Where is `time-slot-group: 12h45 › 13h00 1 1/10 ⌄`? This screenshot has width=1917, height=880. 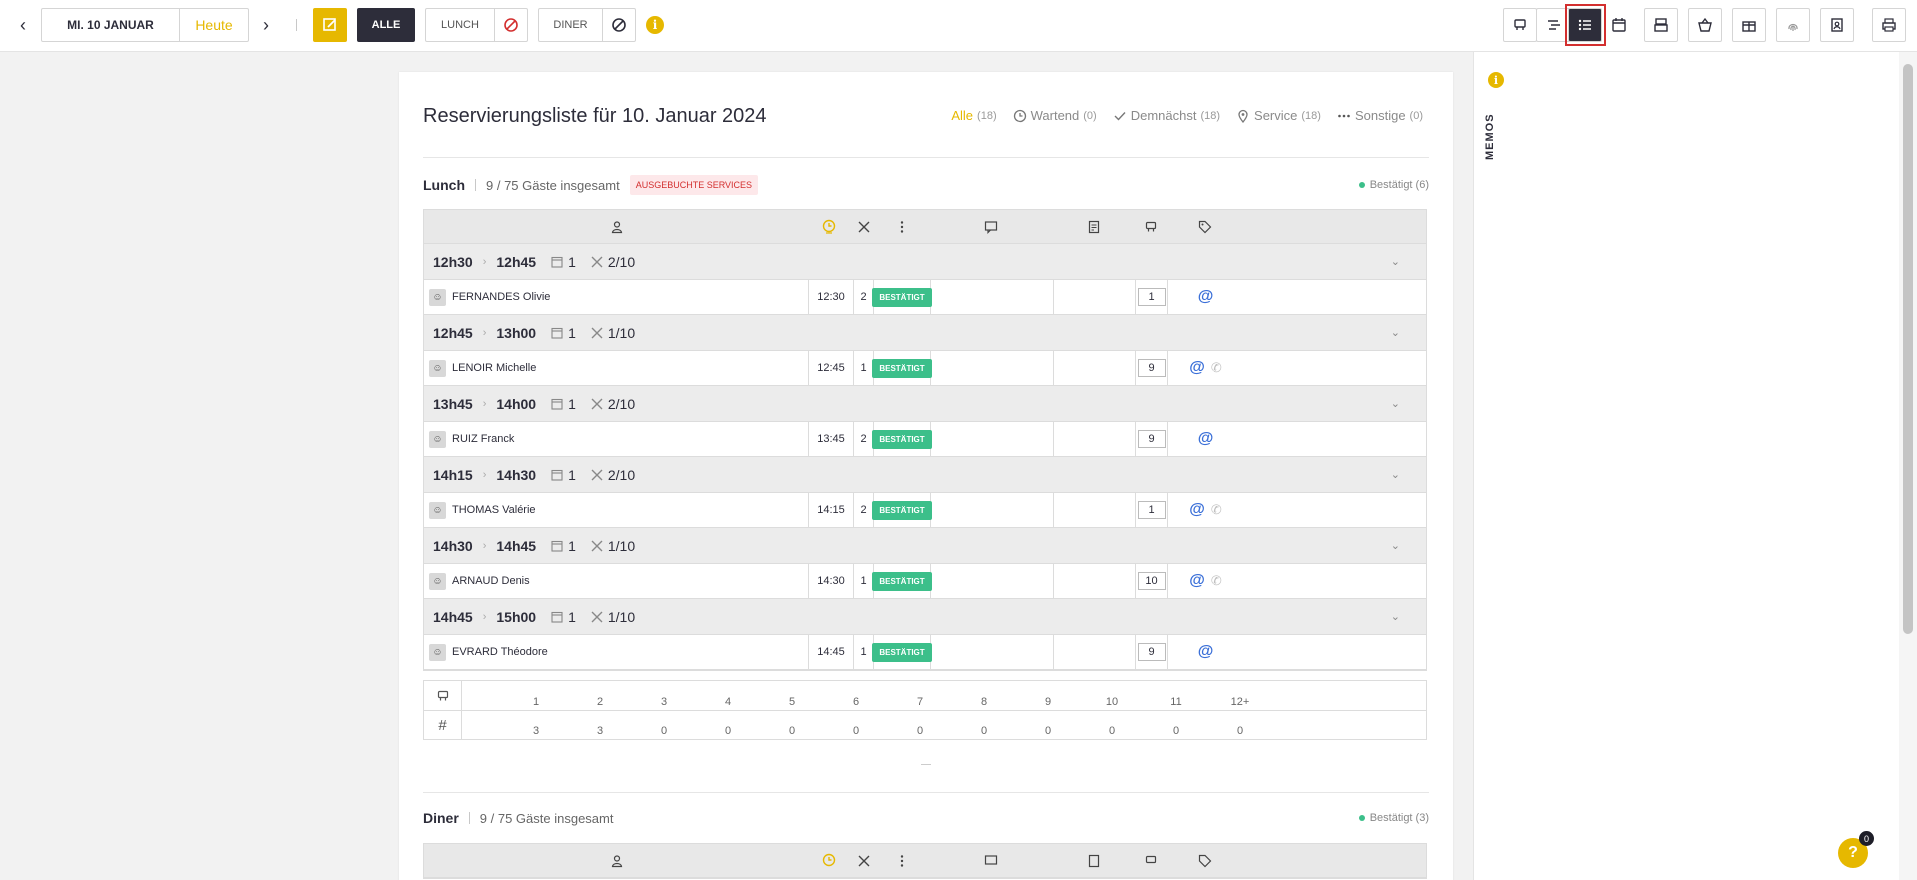
time-slot-group: 12h45 › 13h00 1 1/10 ⌄ is located at coordinates (925, 333).